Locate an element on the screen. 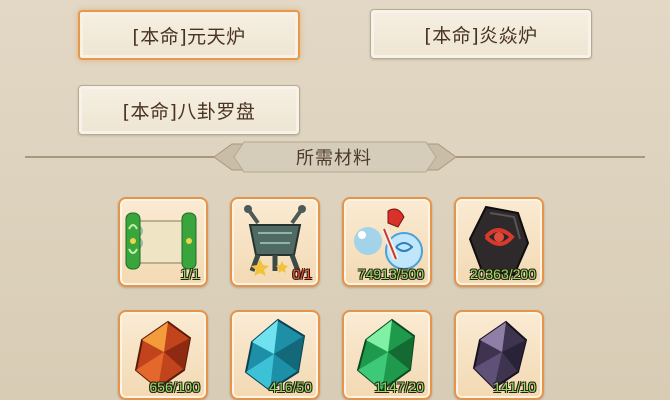  material-slot: 0/1 is located at coordinates (275, 242).